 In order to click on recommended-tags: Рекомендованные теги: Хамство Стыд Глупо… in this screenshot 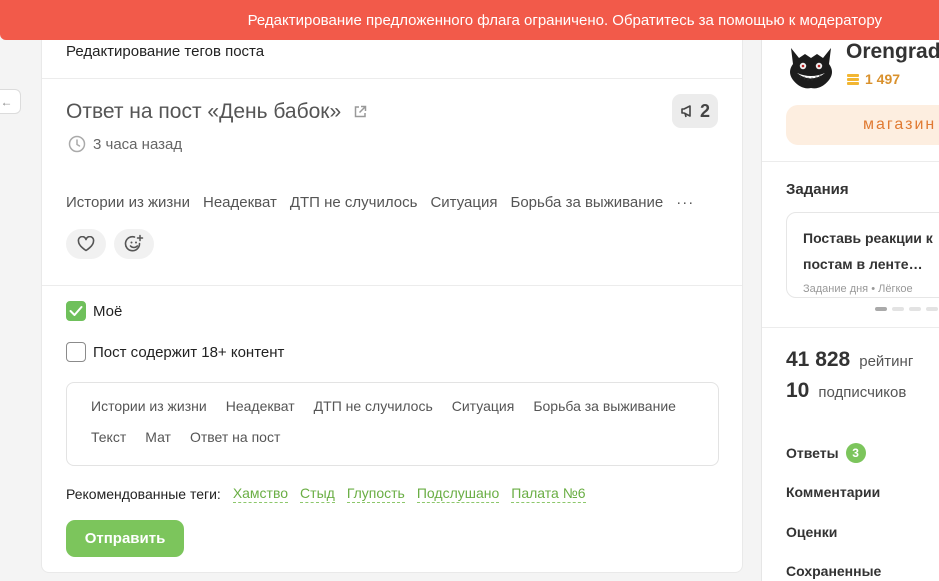, I will do `click(326, 493)`.